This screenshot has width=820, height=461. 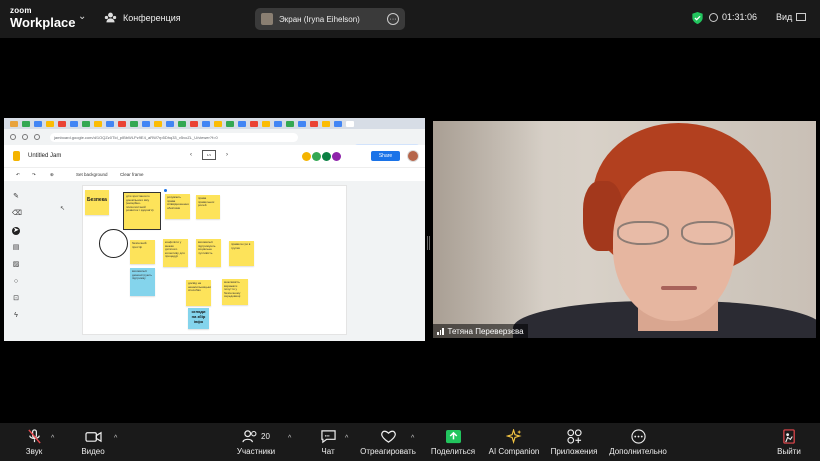 I want to click on sticky-note: розуміють права співвідношення обов'язки, so click(x=177, y=206).